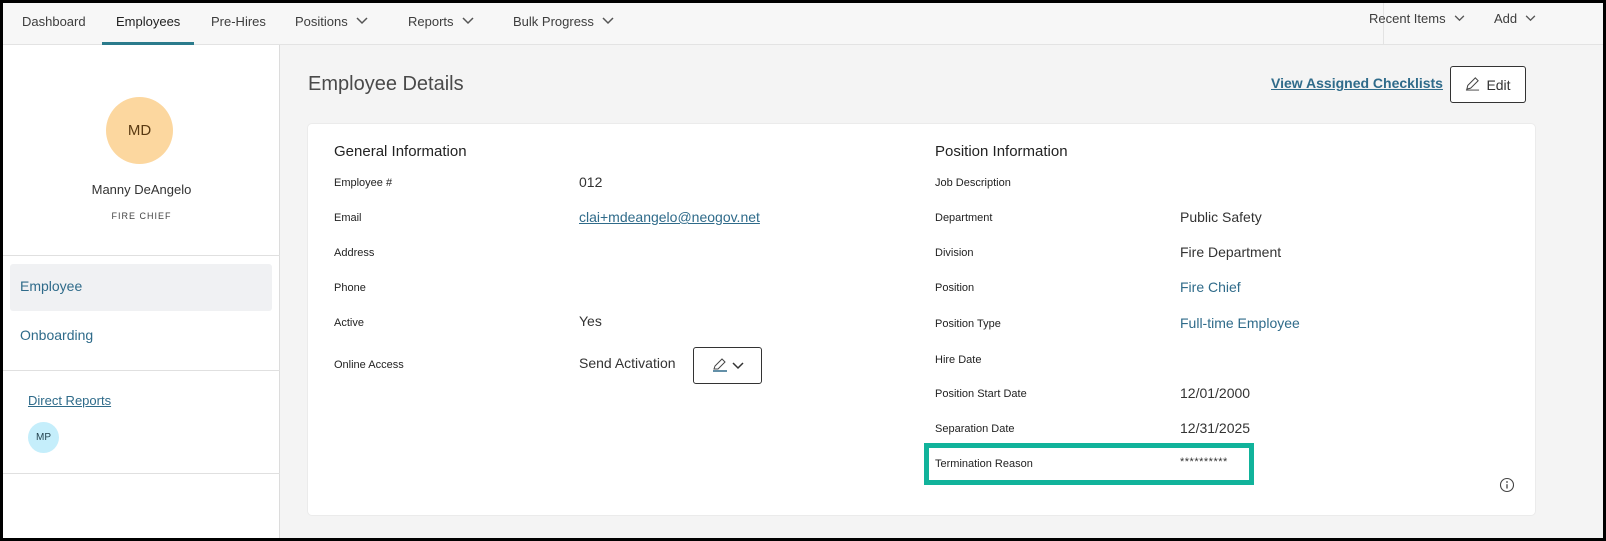 This screenshot has height=541, width=1606. I want to click on nav-pre-hires-label: Pre-Hires, so click(238, 21).